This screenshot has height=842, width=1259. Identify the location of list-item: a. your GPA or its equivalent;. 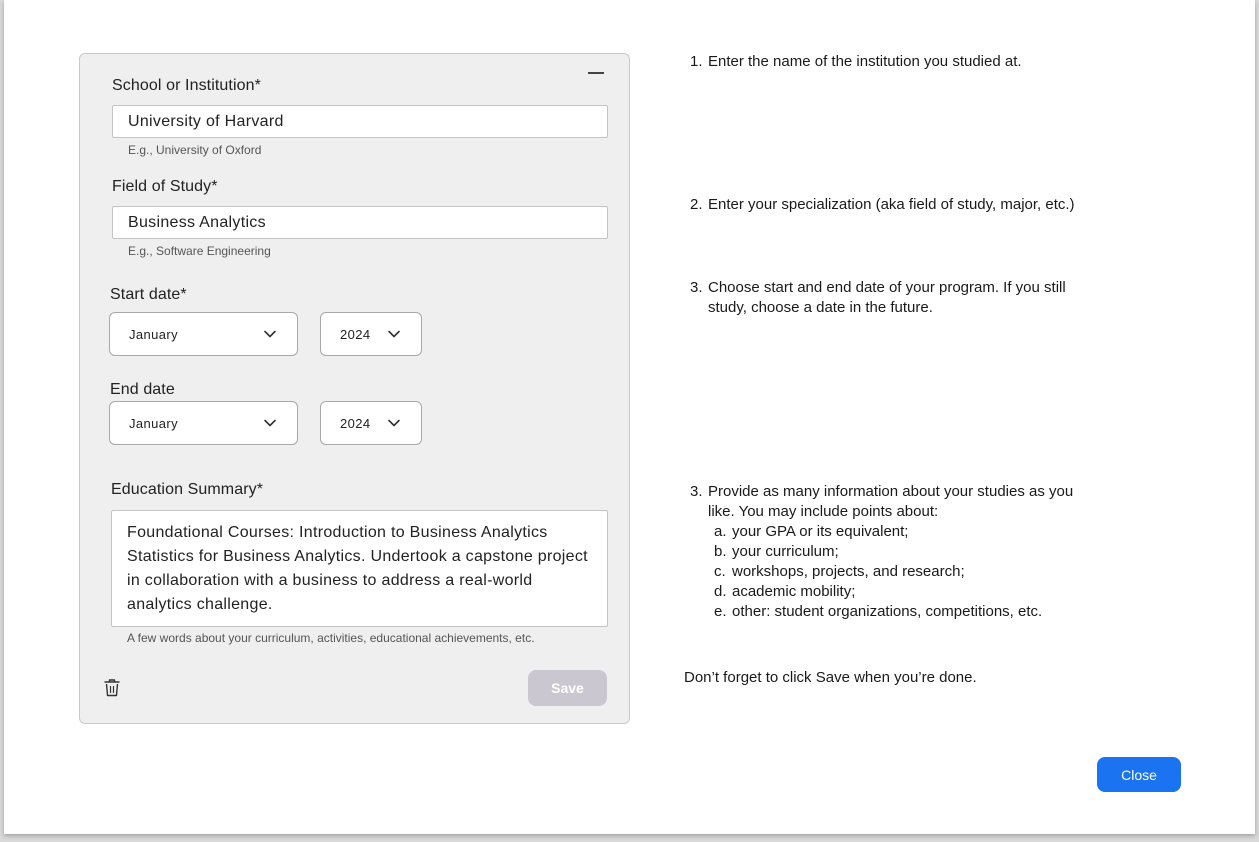
(811, 531).